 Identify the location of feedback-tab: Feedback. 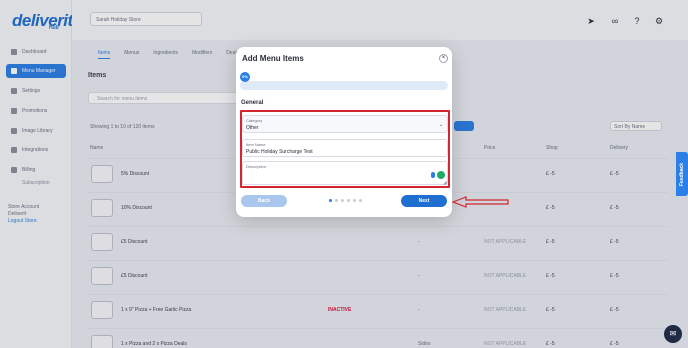
(682, 174).